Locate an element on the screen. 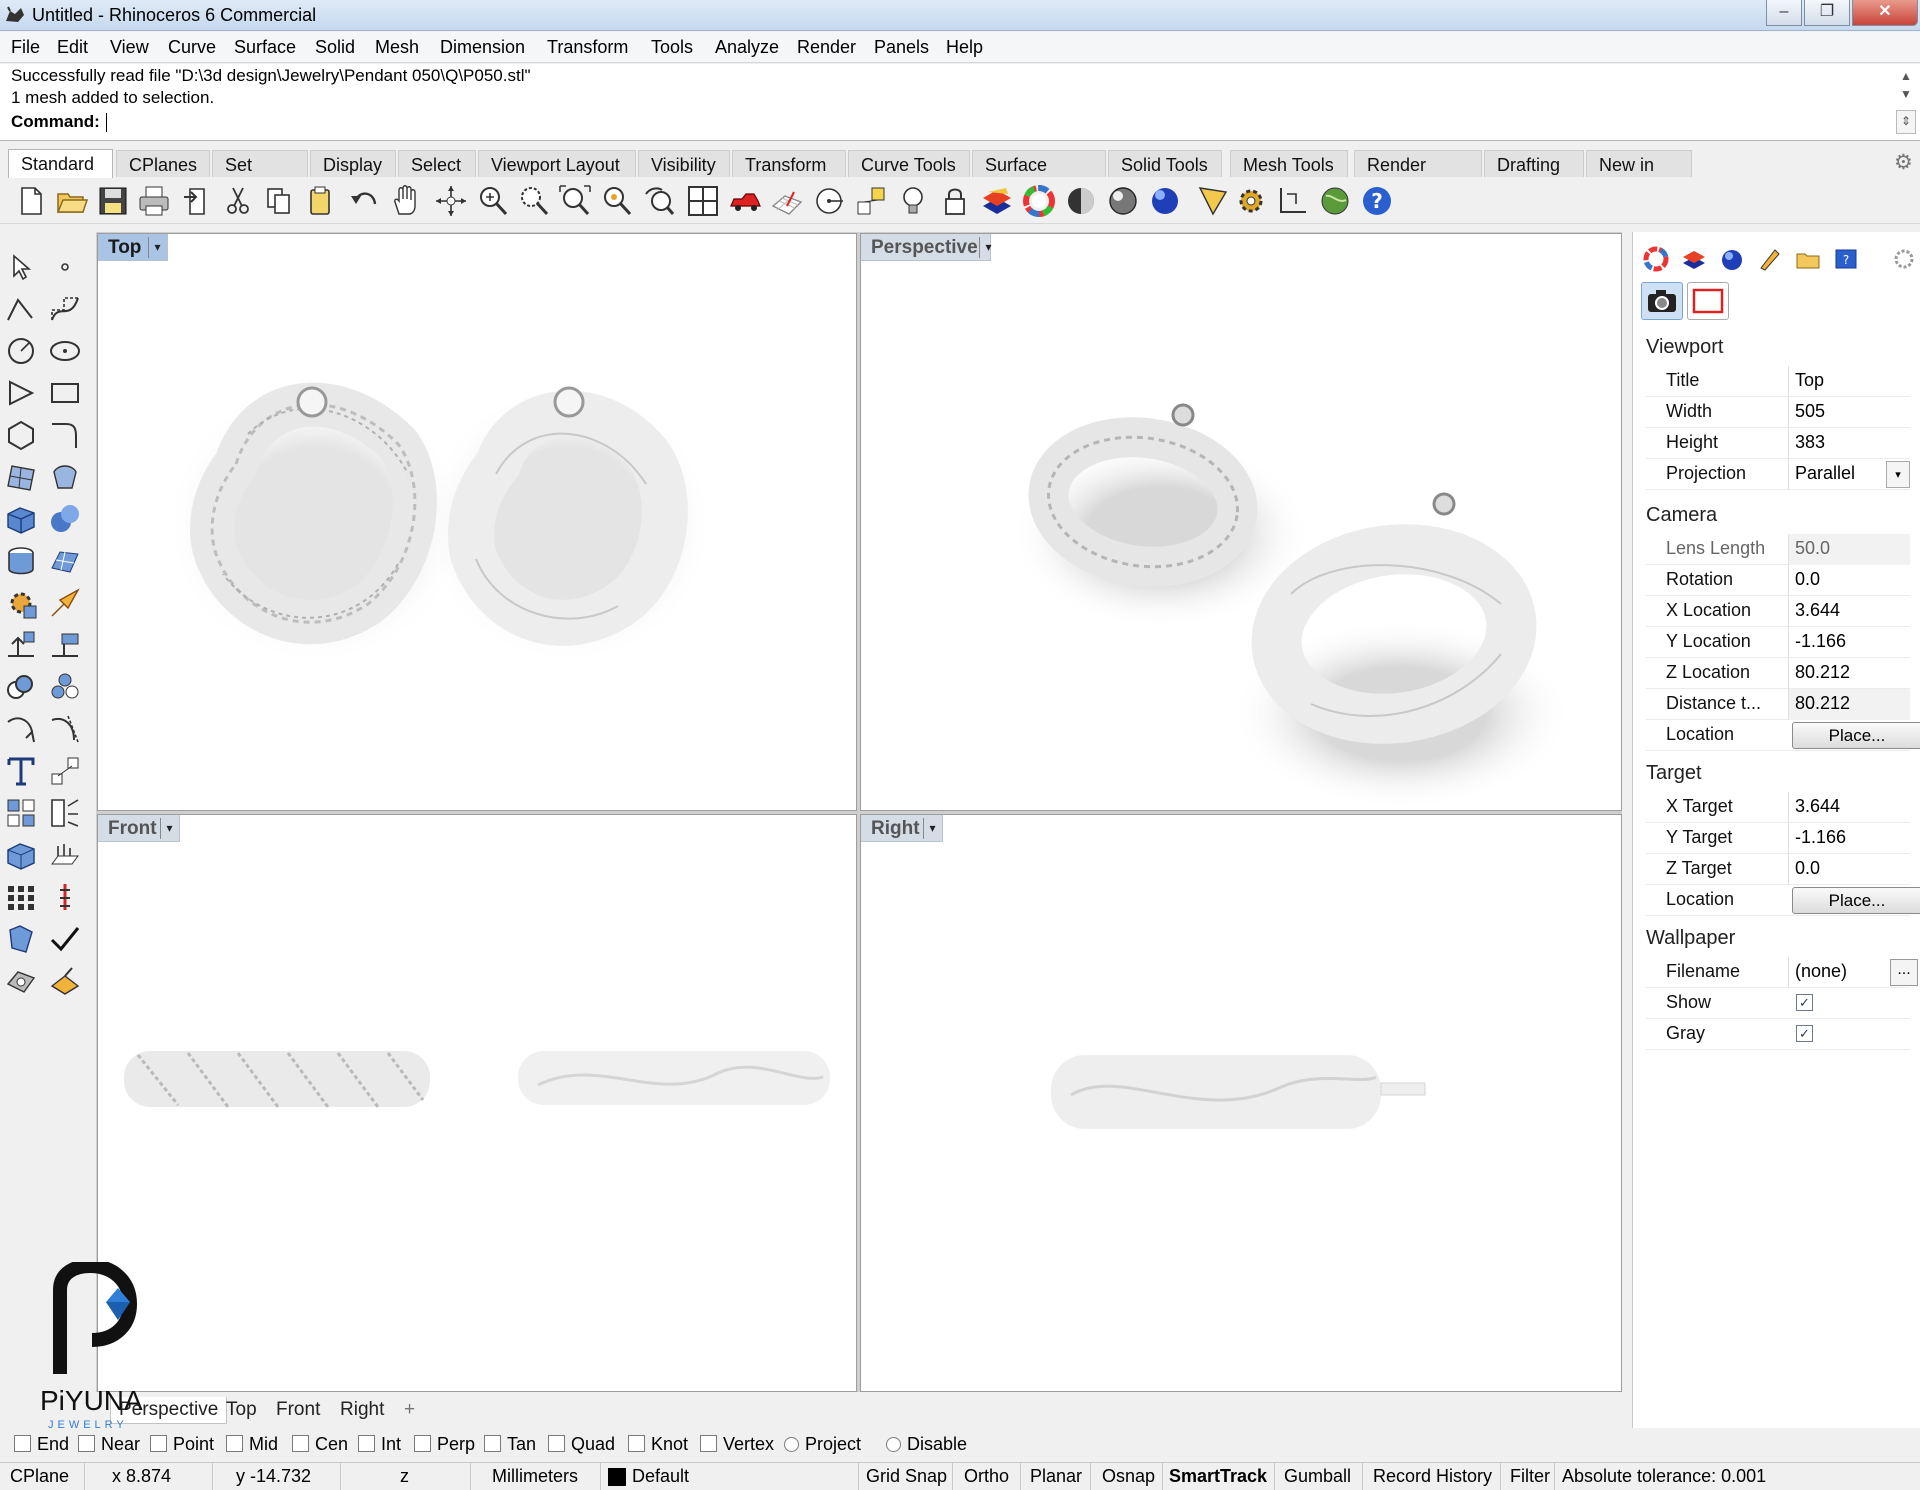  close-button: ✕ is located at coordinates (1885, 13).